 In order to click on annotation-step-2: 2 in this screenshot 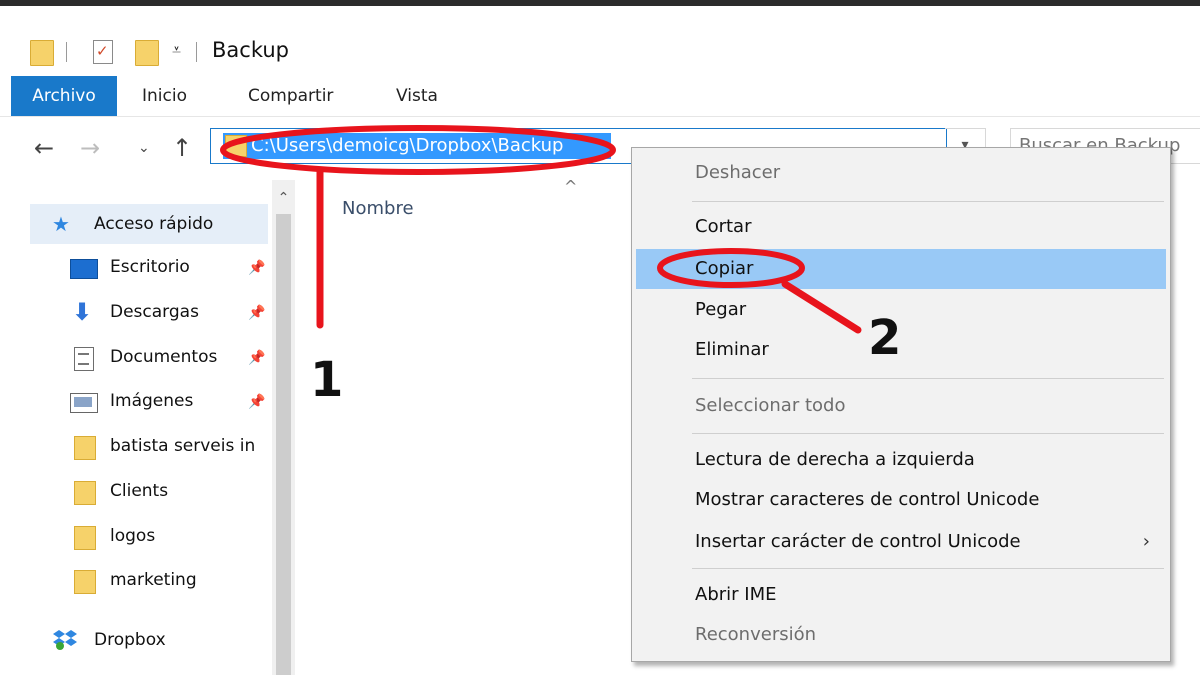, I will do `click(885, 338)`.